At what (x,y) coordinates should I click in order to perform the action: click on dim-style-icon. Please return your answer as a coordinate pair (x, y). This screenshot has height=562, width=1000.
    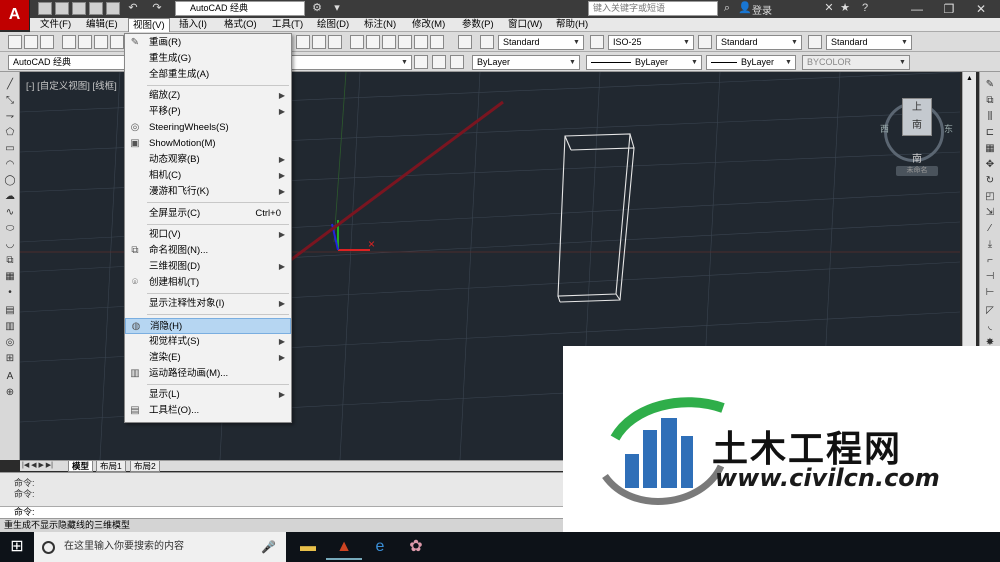
    Looking at the image, I should click on (597, 42).